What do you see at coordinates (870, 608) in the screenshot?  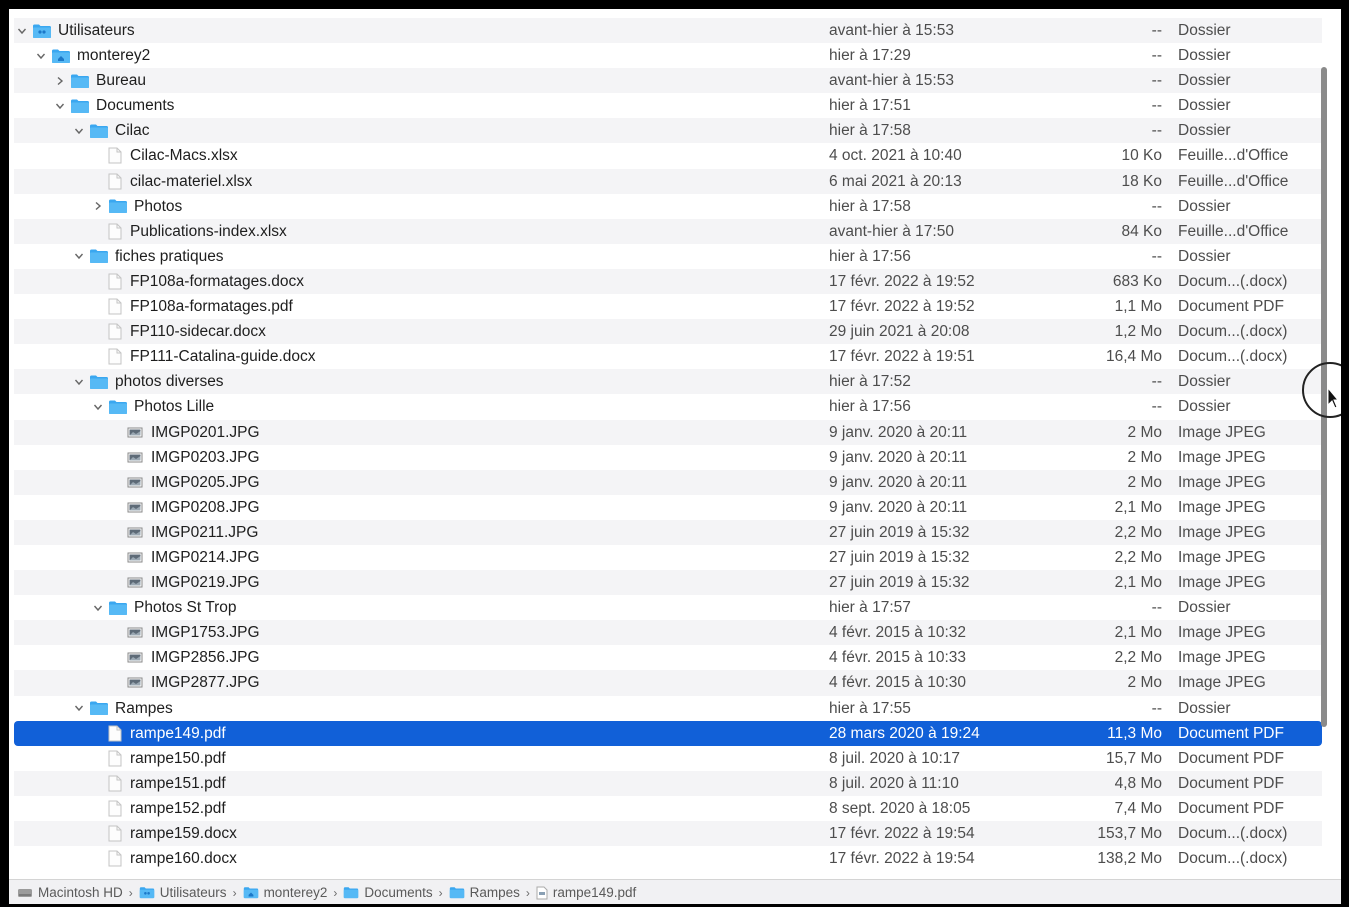 I see `modified-date: hier à 17:57` at bounding box center [870, 608].